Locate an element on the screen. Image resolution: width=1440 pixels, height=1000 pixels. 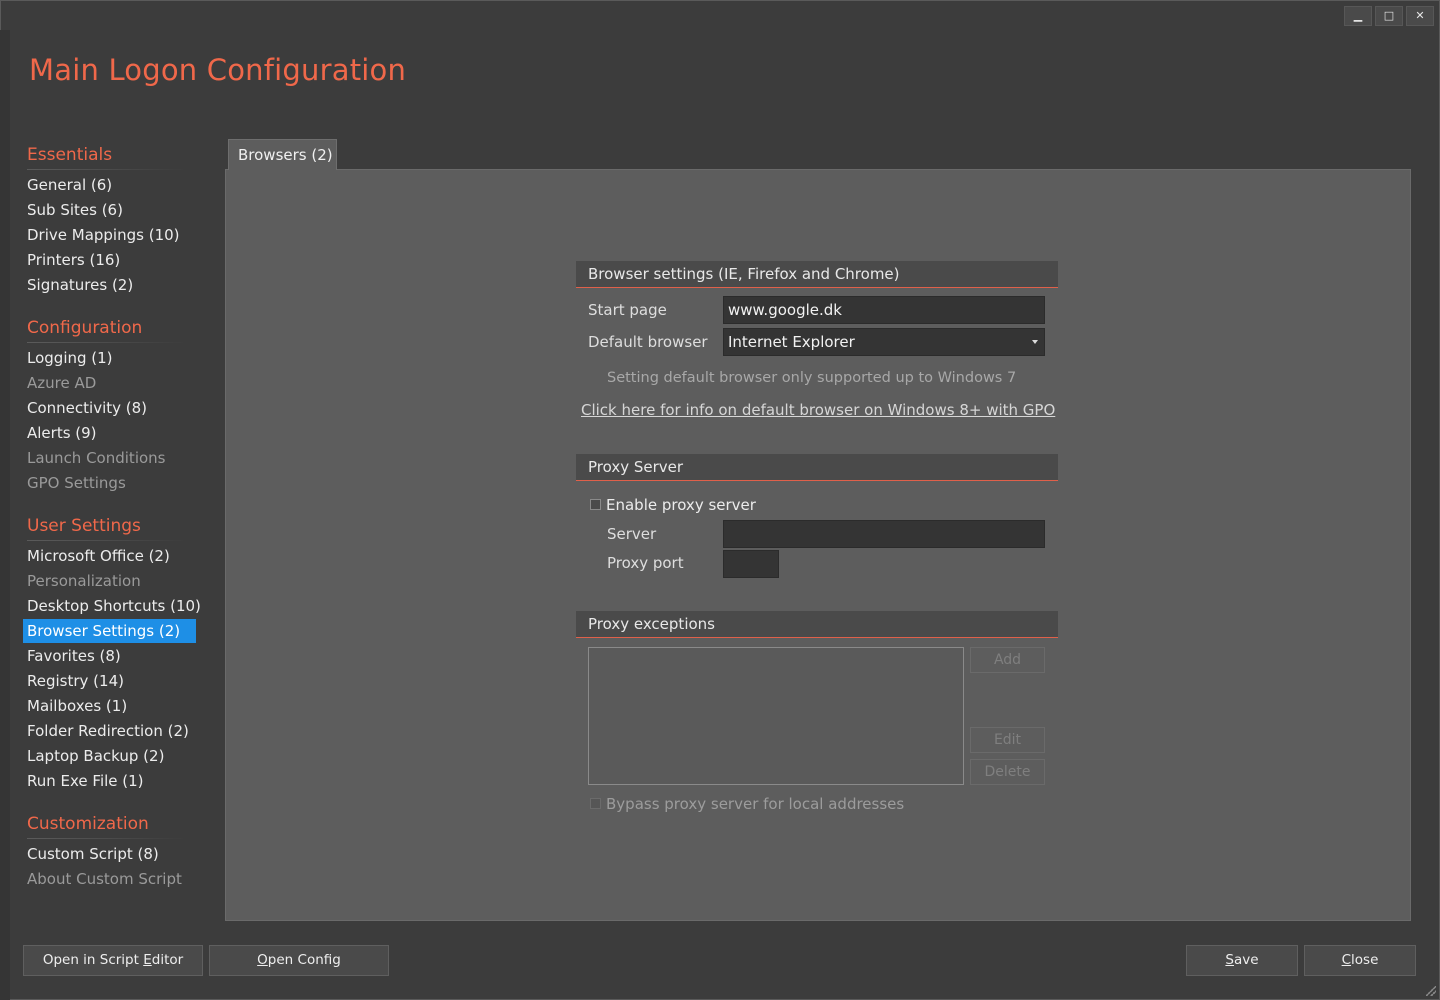
start-page-input: www.google.dk is located at coordinates (884, 310).